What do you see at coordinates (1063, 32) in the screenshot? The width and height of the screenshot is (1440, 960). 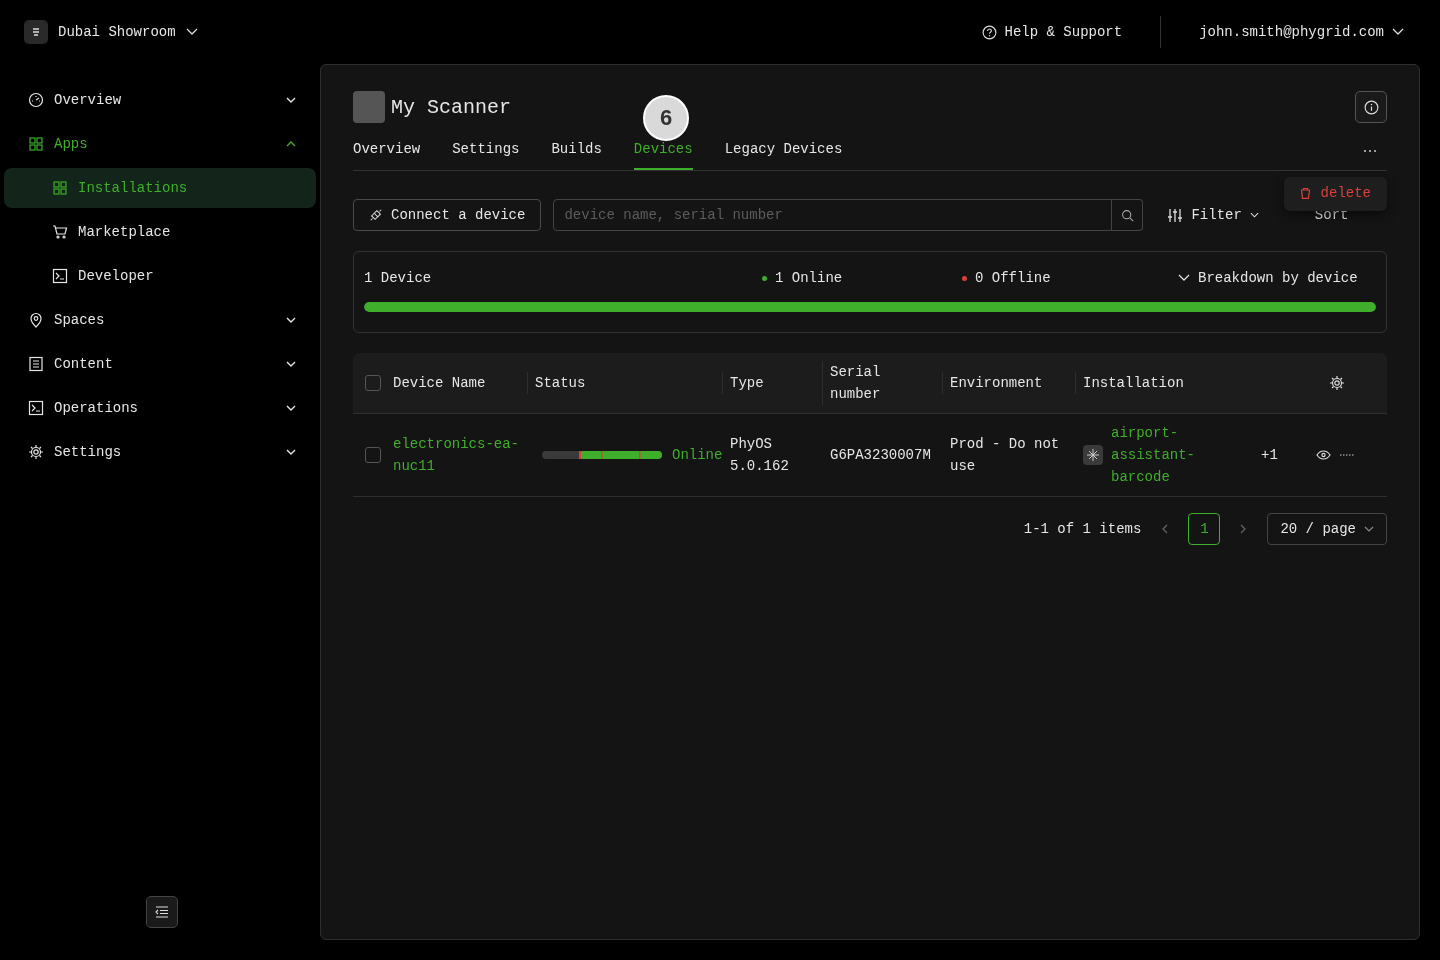 I see `help-support-link: Help & Support` at bounding box center [1063, 32].